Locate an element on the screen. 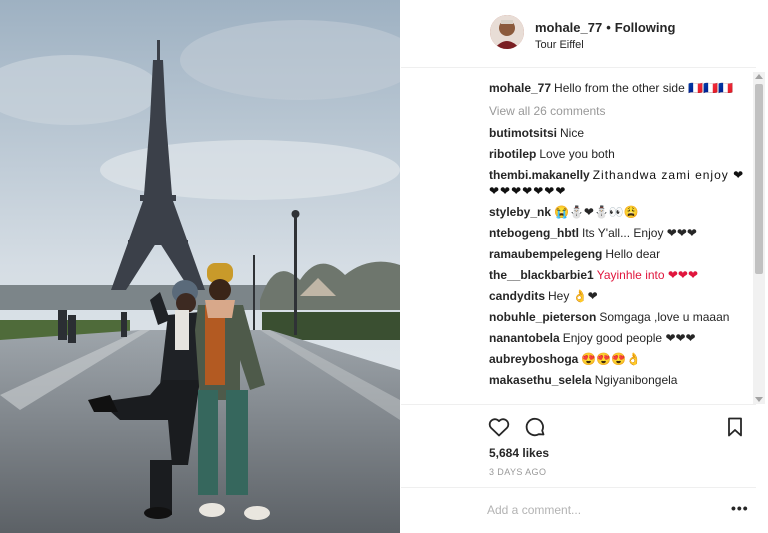 This screenshot has height=533, width=768. comment-text: Enjoy good people ❤❤❤ is located at coordinates (629, 338).